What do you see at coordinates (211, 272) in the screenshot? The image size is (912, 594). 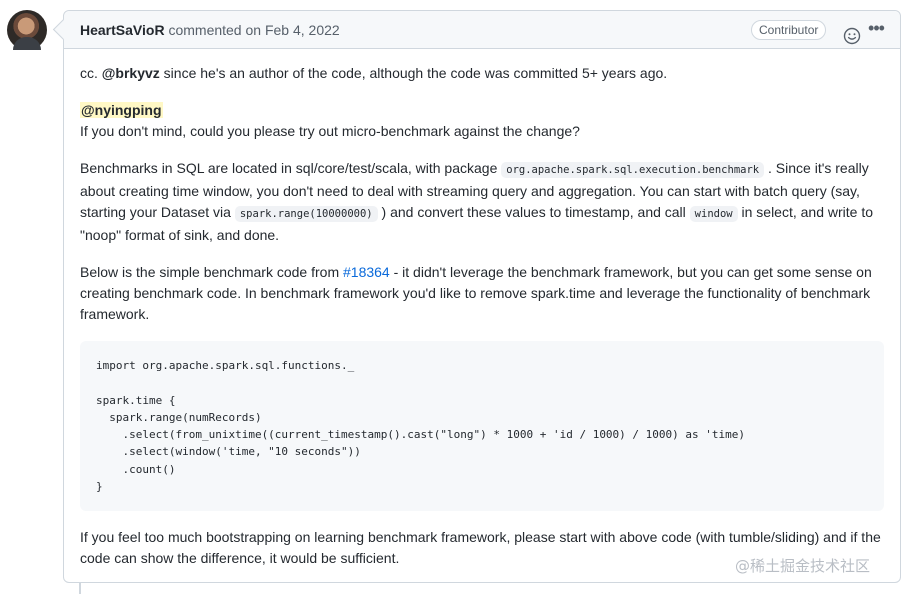 I see `text: Below is the simple benchmark code from` at bounding box center [211, 272].